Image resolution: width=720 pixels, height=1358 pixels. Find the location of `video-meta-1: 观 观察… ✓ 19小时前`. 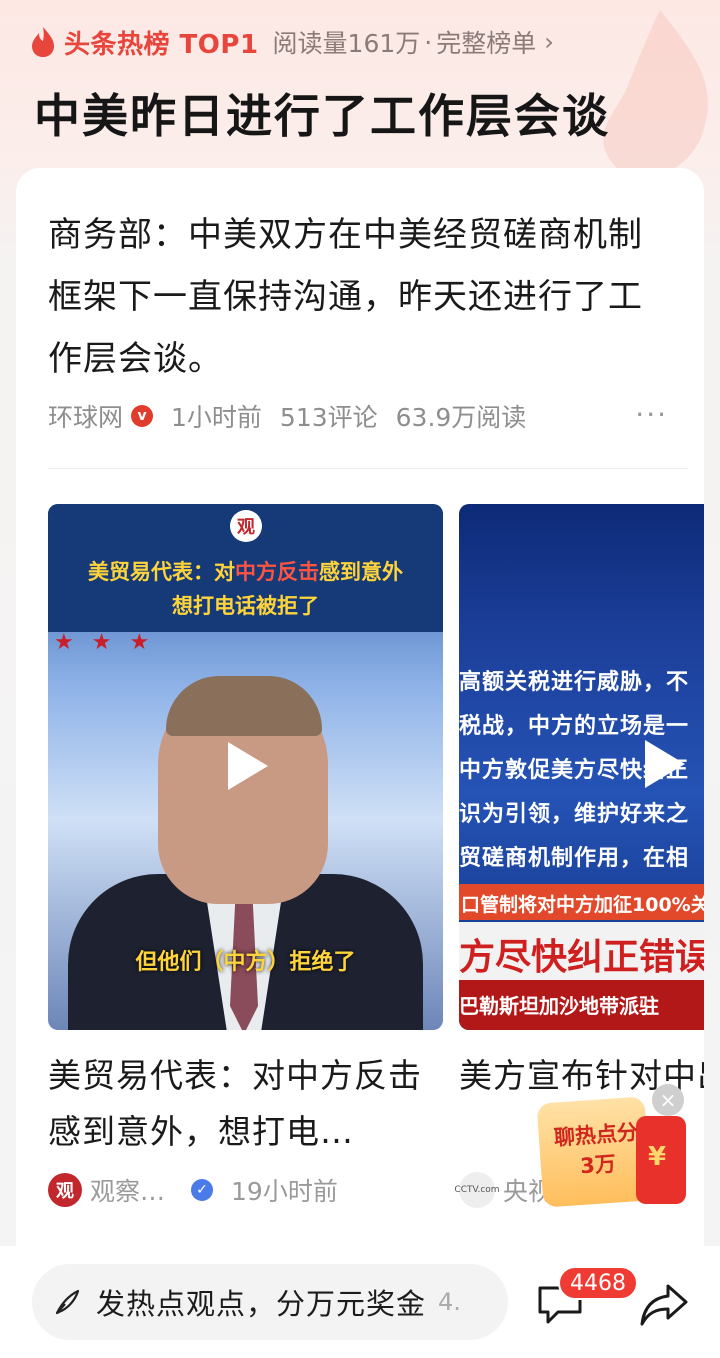

video-meta-1: 观 观察… ✓ 19小时前 is located at coordinates (193, 1190).